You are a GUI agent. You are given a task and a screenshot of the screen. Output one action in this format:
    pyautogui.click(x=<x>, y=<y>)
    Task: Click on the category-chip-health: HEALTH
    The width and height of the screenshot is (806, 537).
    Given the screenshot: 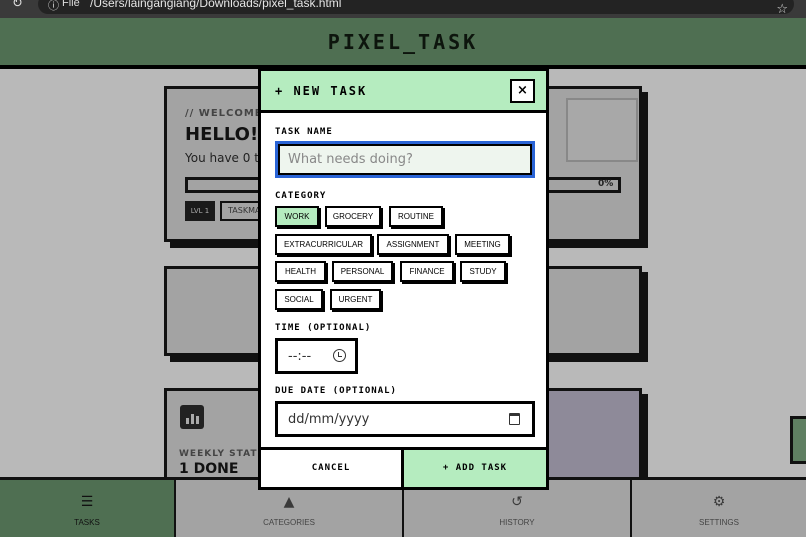 What is the action you would take?
    pyautogui.click(x=300, y=271)
    